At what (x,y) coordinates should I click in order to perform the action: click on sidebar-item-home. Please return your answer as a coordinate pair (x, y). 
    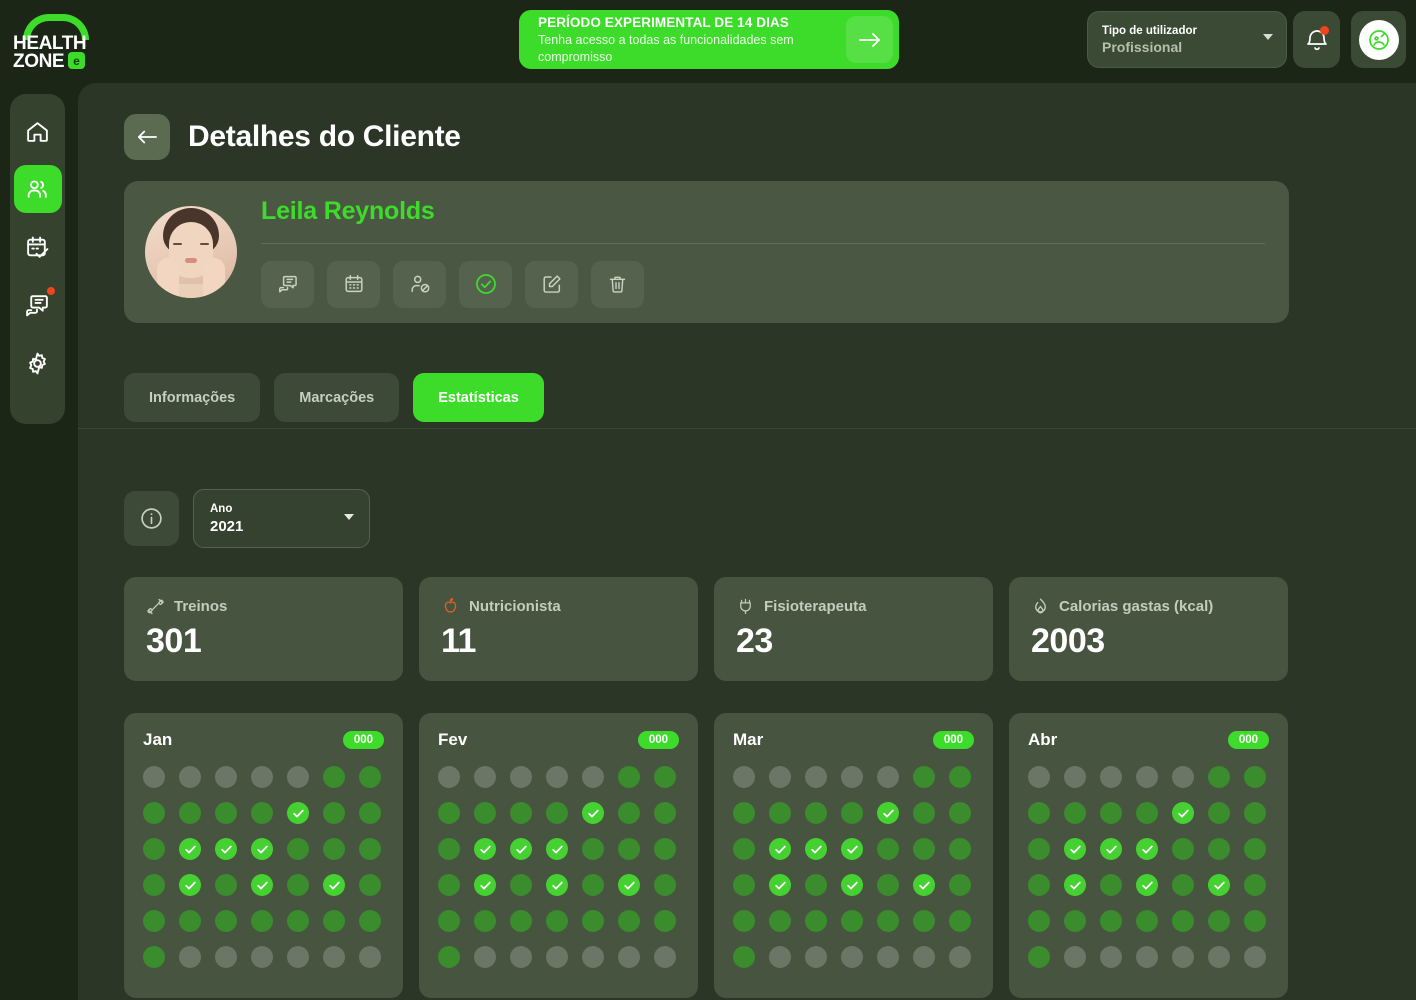
    Looking at the image, I should click on (38, 131).